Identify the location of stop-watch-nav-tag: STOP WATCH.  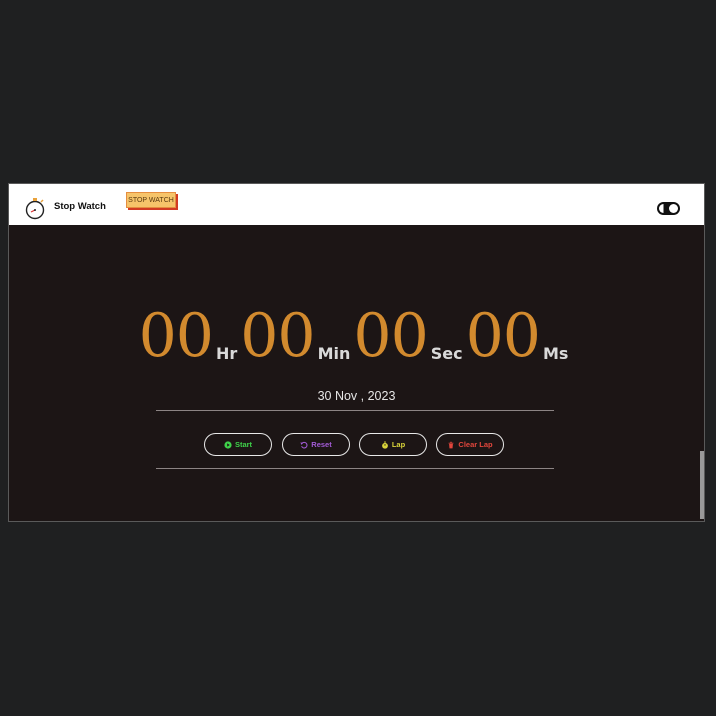
(151, 200).